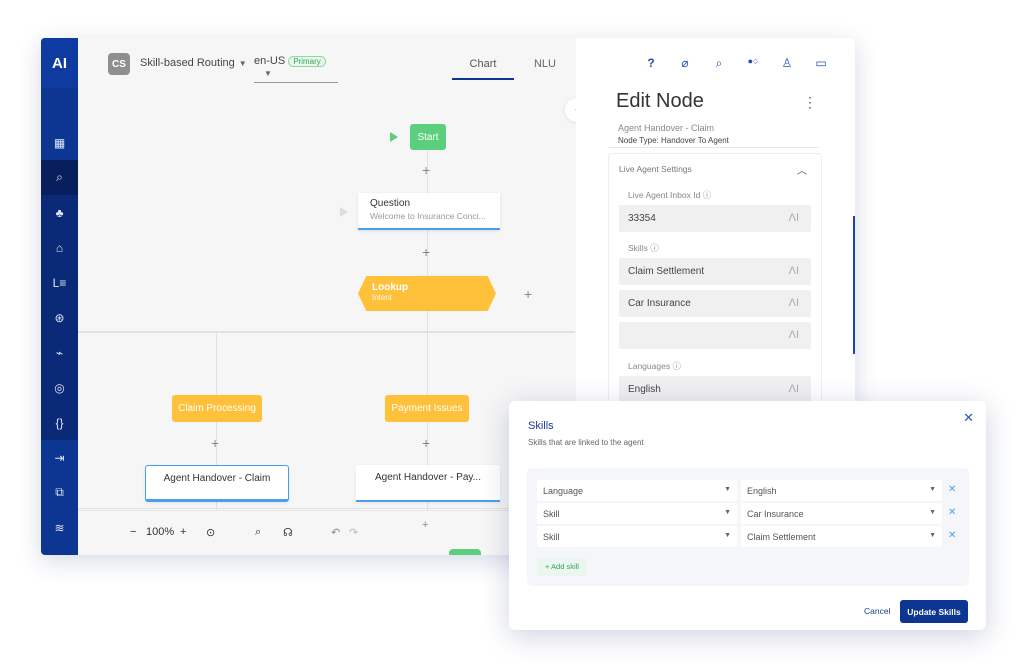 This screenshot has width=1024, height=665. What do you see at coordinates (427, 293) in the screenshot?
I see `lookup-node: Lookup Intent` at bounding box center [427, 293].